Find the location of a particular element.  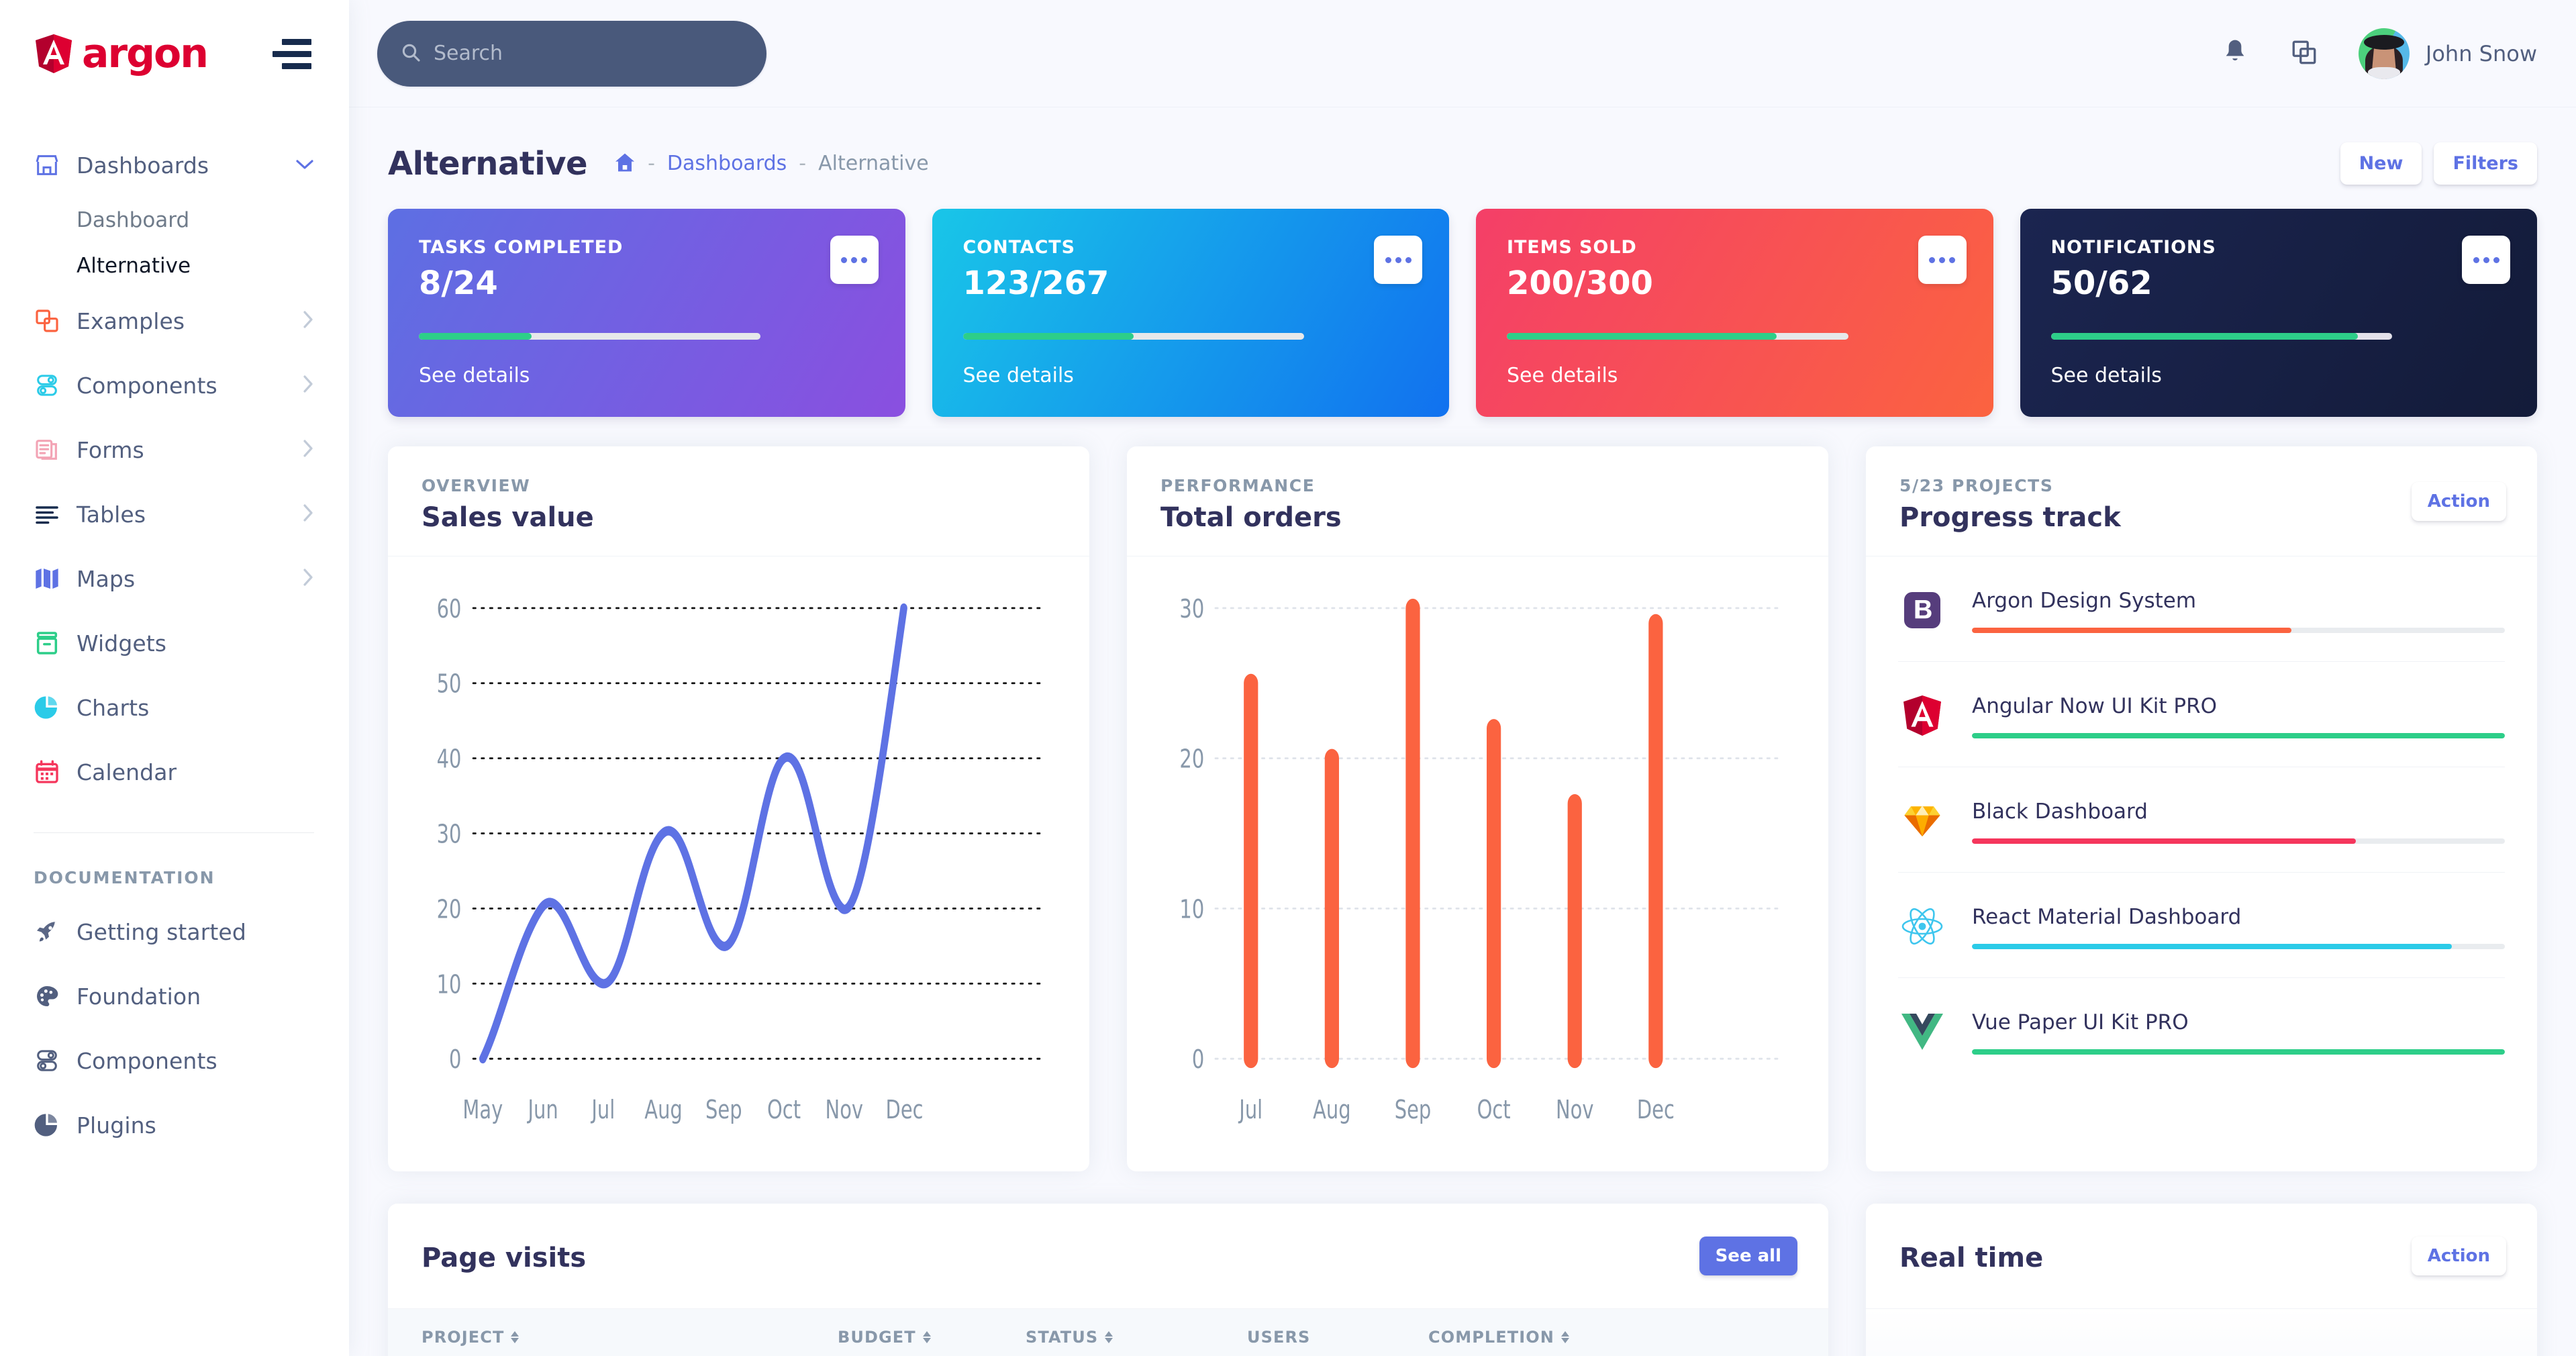

brand-logo-group: argon is located at coordinates (122, 54).